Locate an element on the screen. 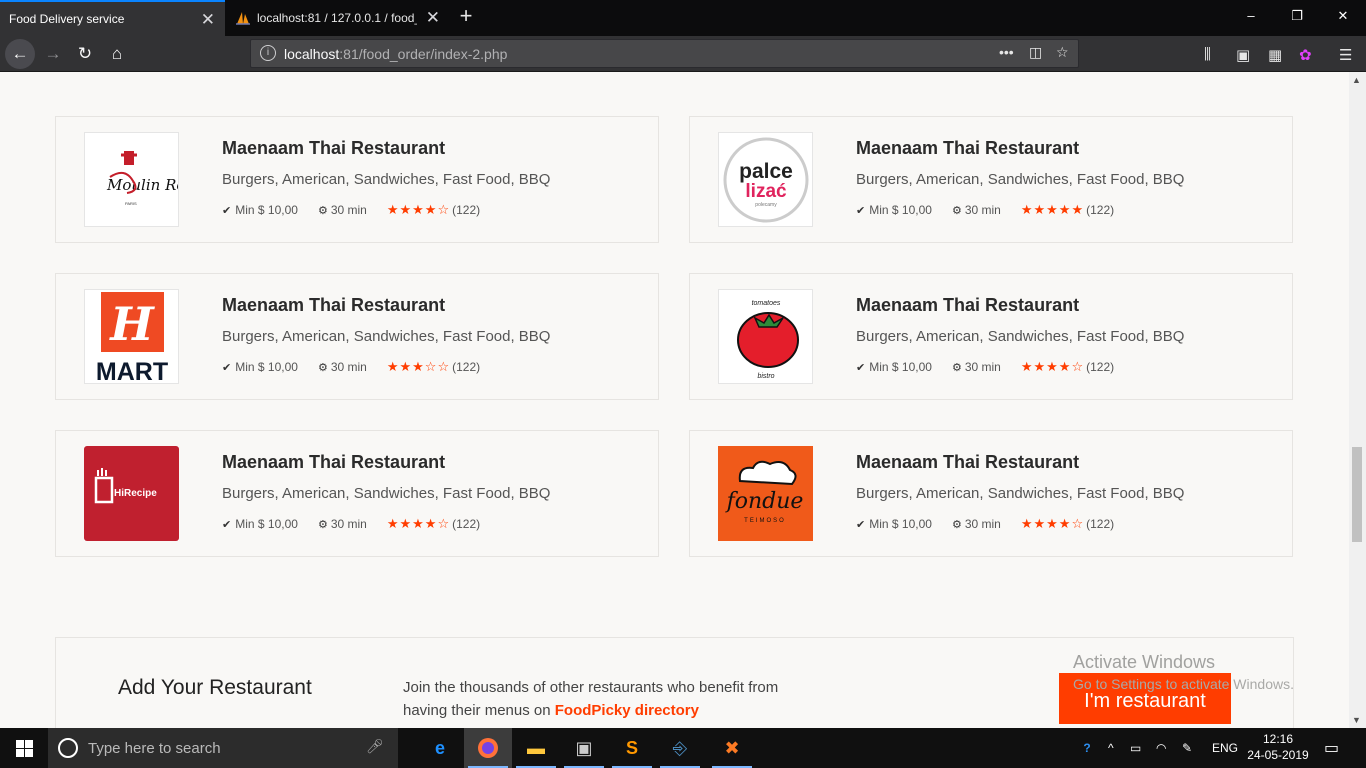 Image resolution: width=1366 pixels, height=768 pixels. restaurant-logo: palce lizać polecamy is located at coordinates (765, 179).